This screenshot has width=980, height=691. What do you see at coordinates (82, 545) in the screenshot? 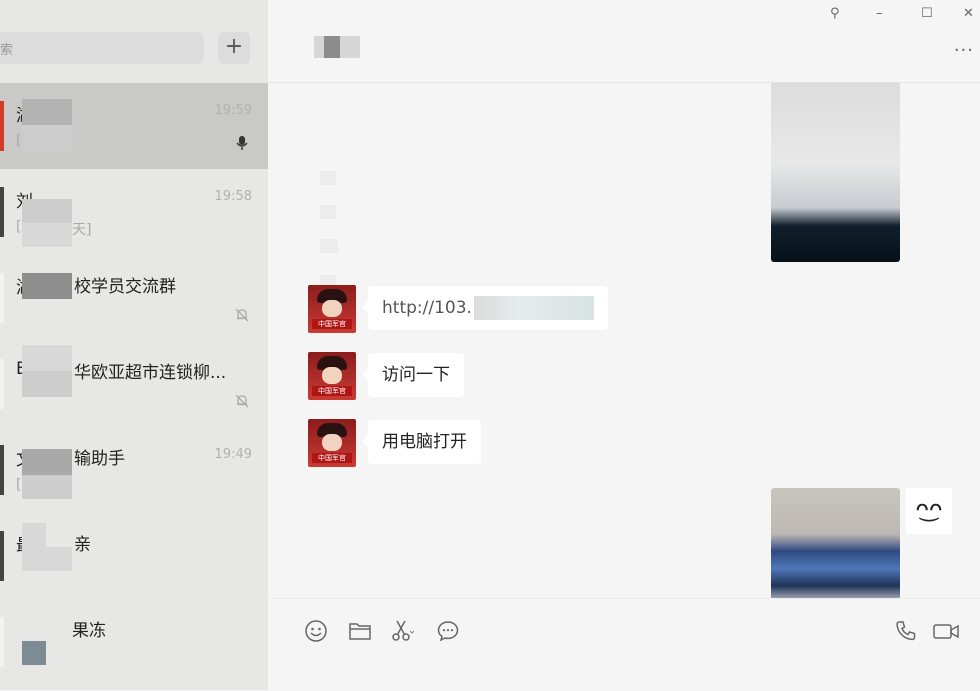
I see `chat-name-suffix: 亲` at bounding box center [82, 545].